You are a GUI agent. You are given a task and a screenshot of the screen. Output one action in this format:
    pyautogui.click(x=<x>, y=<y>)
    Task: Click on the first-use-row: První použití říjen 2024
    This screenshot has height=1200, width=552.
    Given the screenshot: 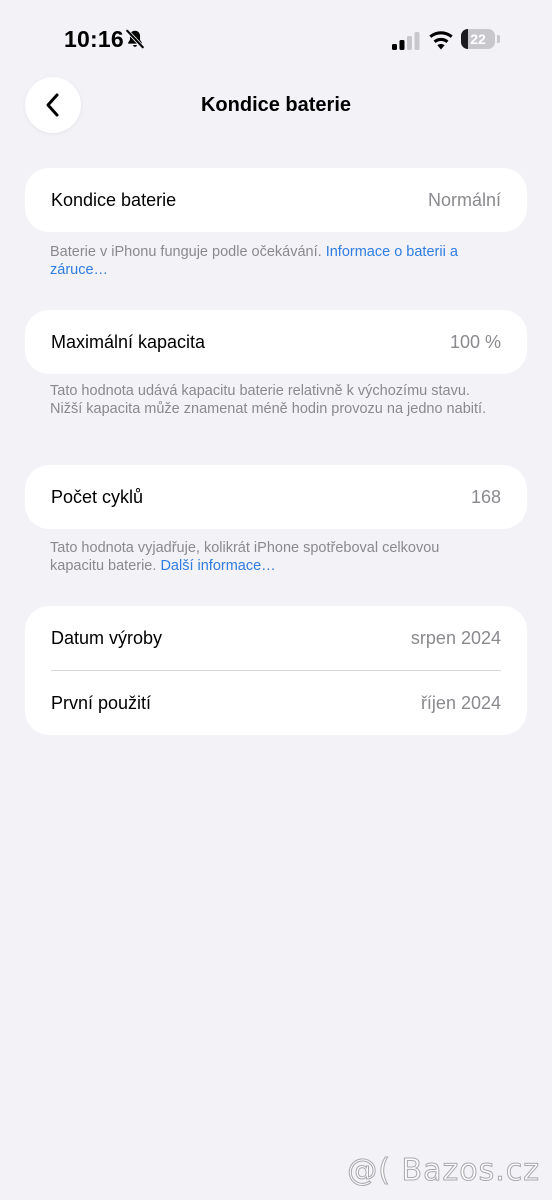 What is the action you would take?
    pyautogui.click(x=276, y=703)
    